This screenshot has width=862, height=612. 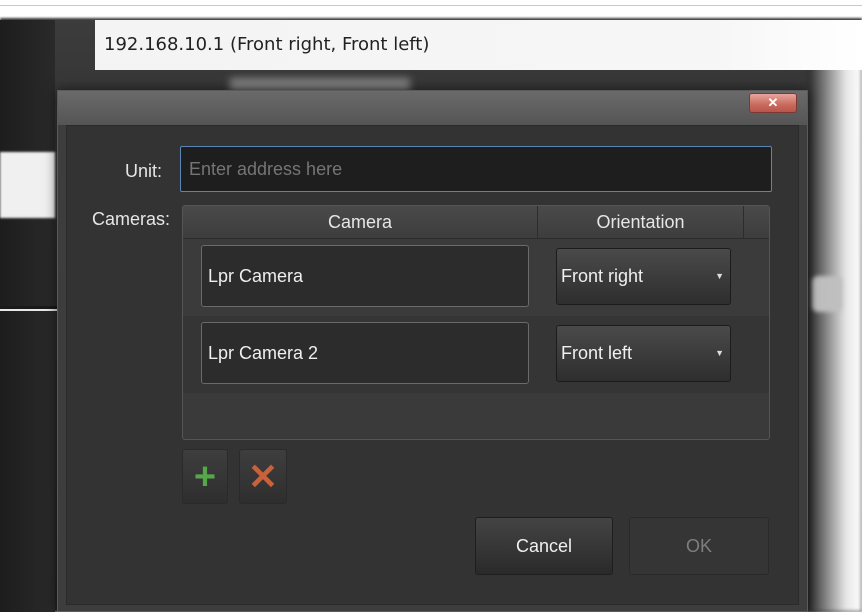 I want to click on grid-header: Camera Orientation, so click(x=476, y=222).